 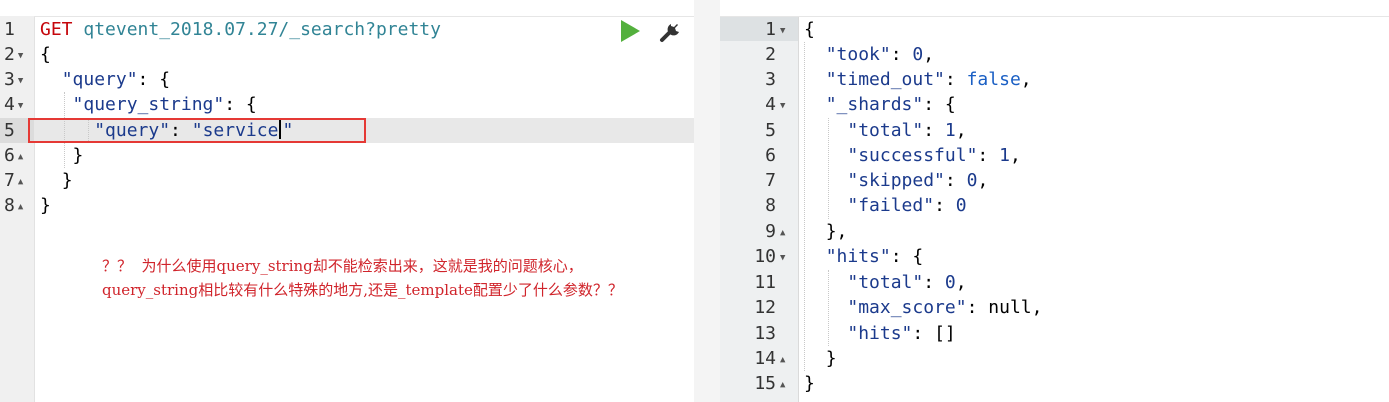 What do you see at coordinates (836, 231) in the screenshot?
I see `response-line: },` at bounding box center [836, 231].